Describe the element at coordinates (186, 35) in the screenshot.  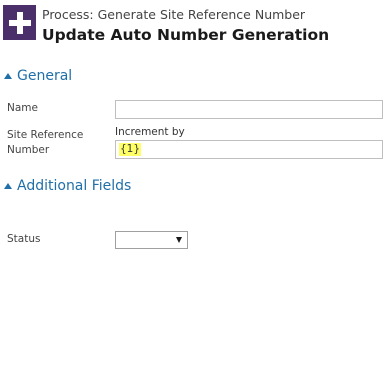
I see `page-title: Update Auto Number Generation` at that location.